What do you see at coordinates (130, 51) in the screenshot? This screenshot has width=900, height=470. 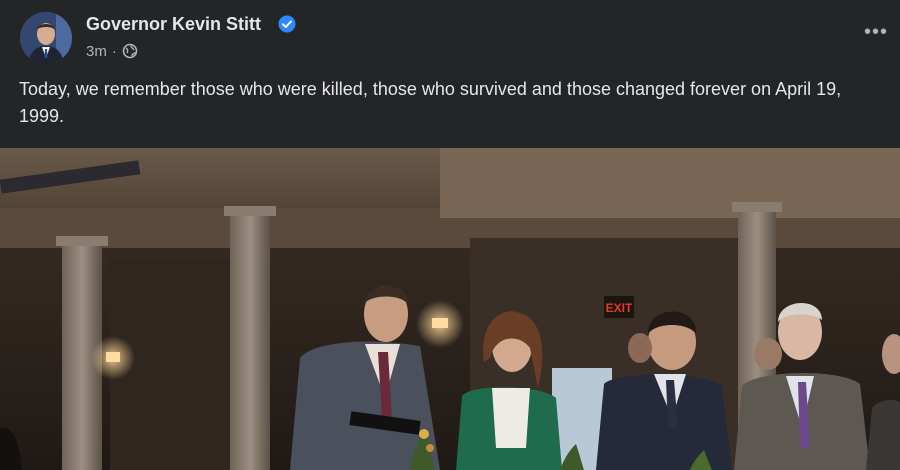 I see `globe-icon` at bounding box center [130, 51].